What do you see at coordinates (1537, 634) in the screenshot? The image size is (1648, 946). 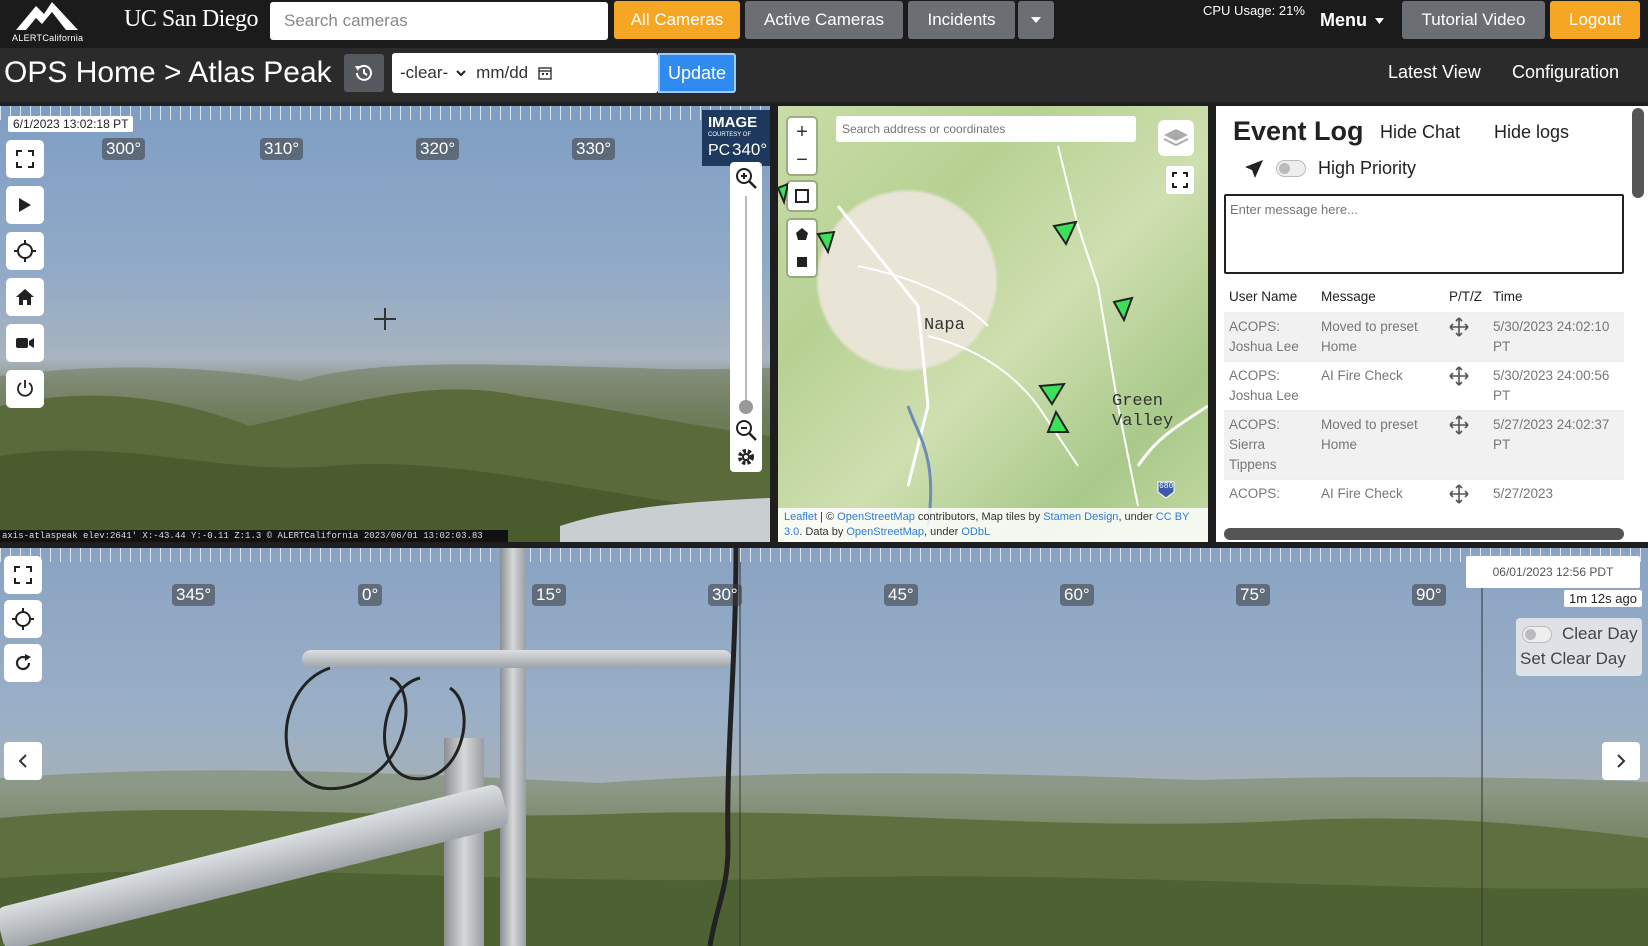 I see `clear-day-toggle` at bounding box center [1537, 634].